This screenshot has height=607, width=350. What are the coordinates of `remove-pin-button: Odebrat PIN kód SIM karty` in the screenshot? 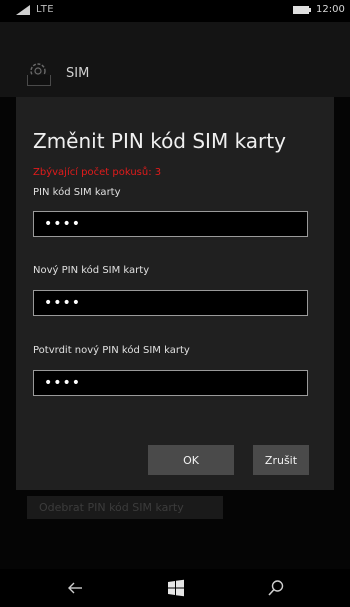 It's located at (125, 507).